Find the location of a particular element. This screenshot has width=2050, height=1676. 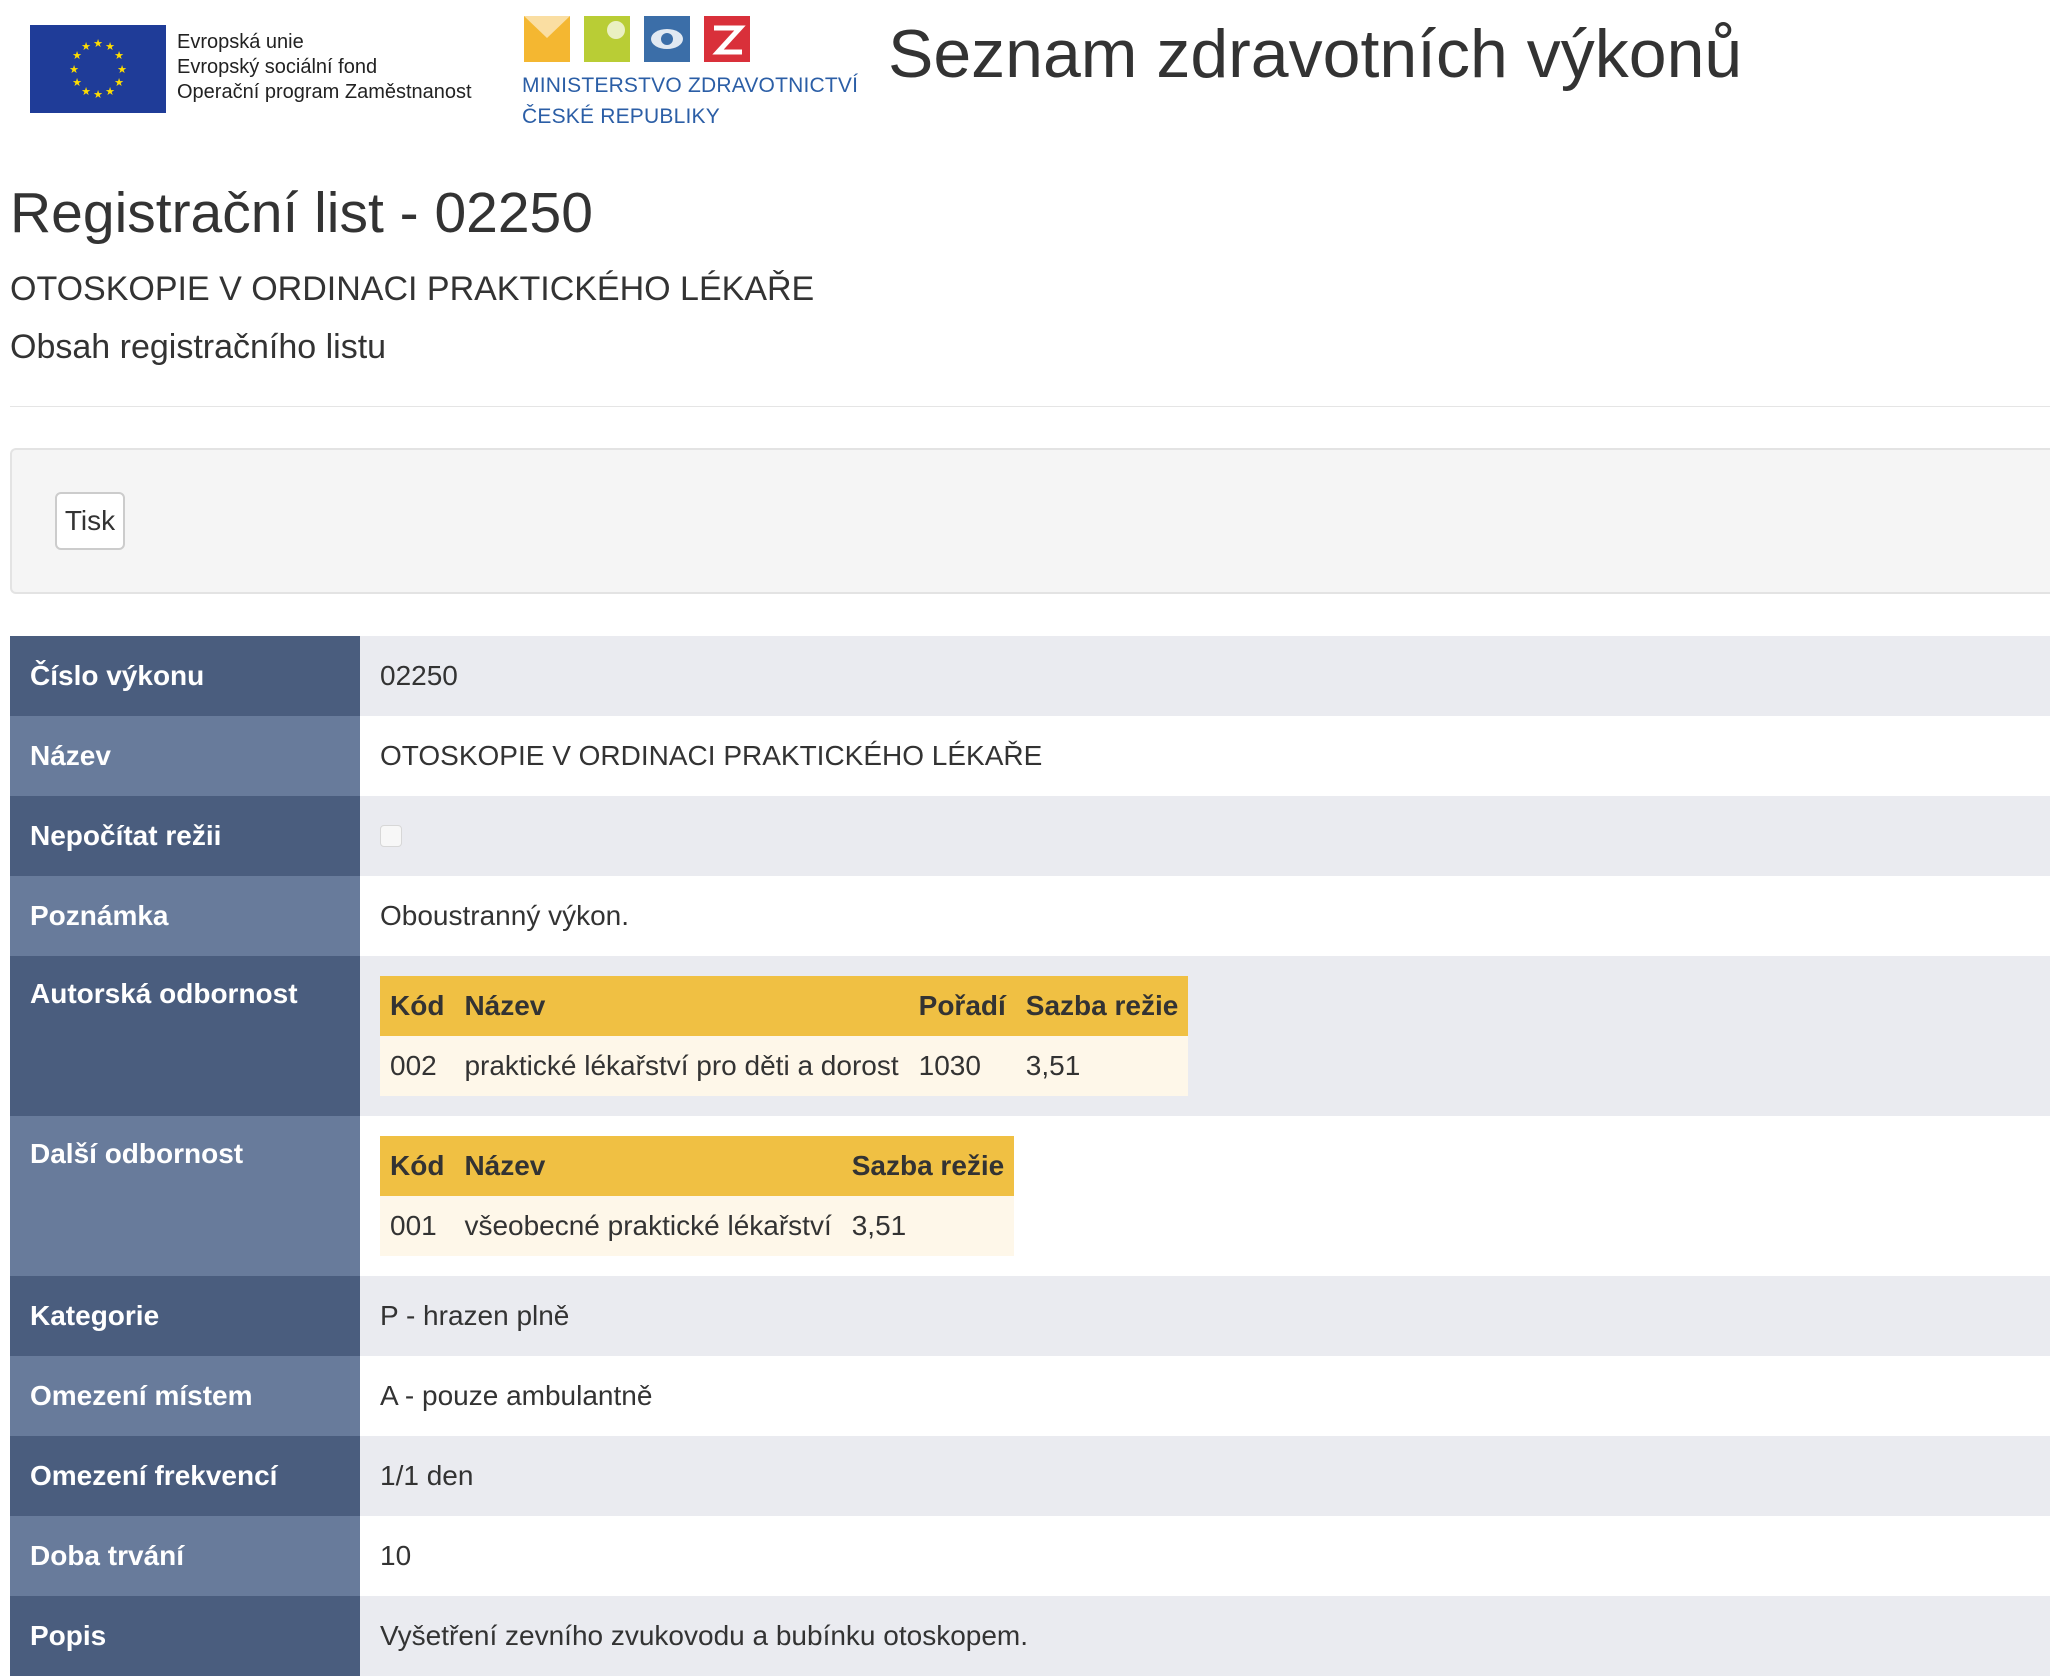

detail-value is located at coordinates (1205, 836).